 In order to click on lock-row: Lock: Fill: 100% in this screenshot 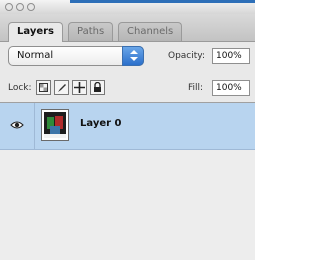, I will do `click(127, 87)`.